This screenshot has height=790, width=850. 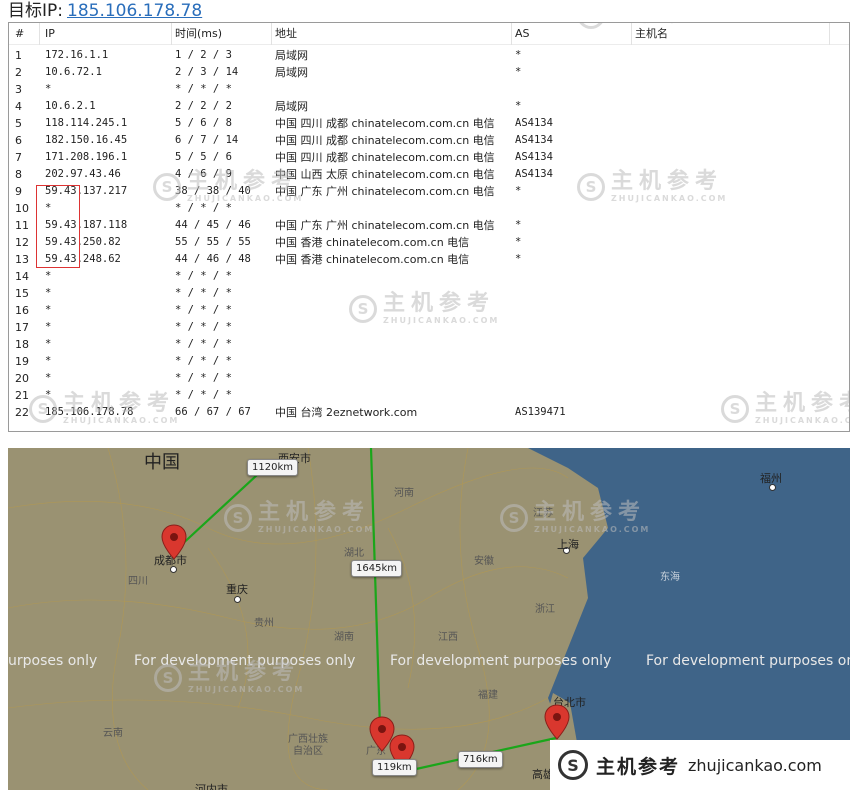 I want to click on table-cell-time: 5 / 6 / 8, so click(x=203, y=123).